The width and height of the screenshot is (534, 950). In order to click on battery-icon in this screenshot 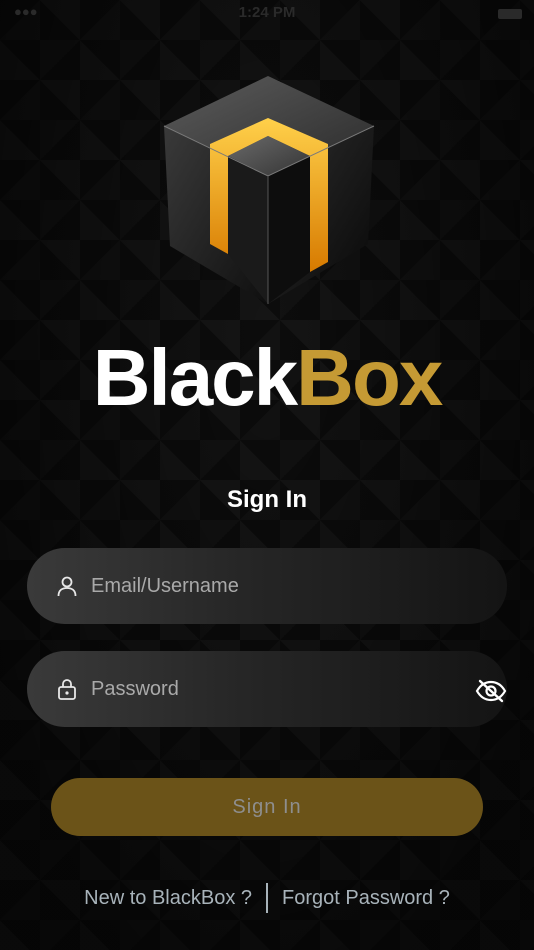, I will do `click(510, 14)`.